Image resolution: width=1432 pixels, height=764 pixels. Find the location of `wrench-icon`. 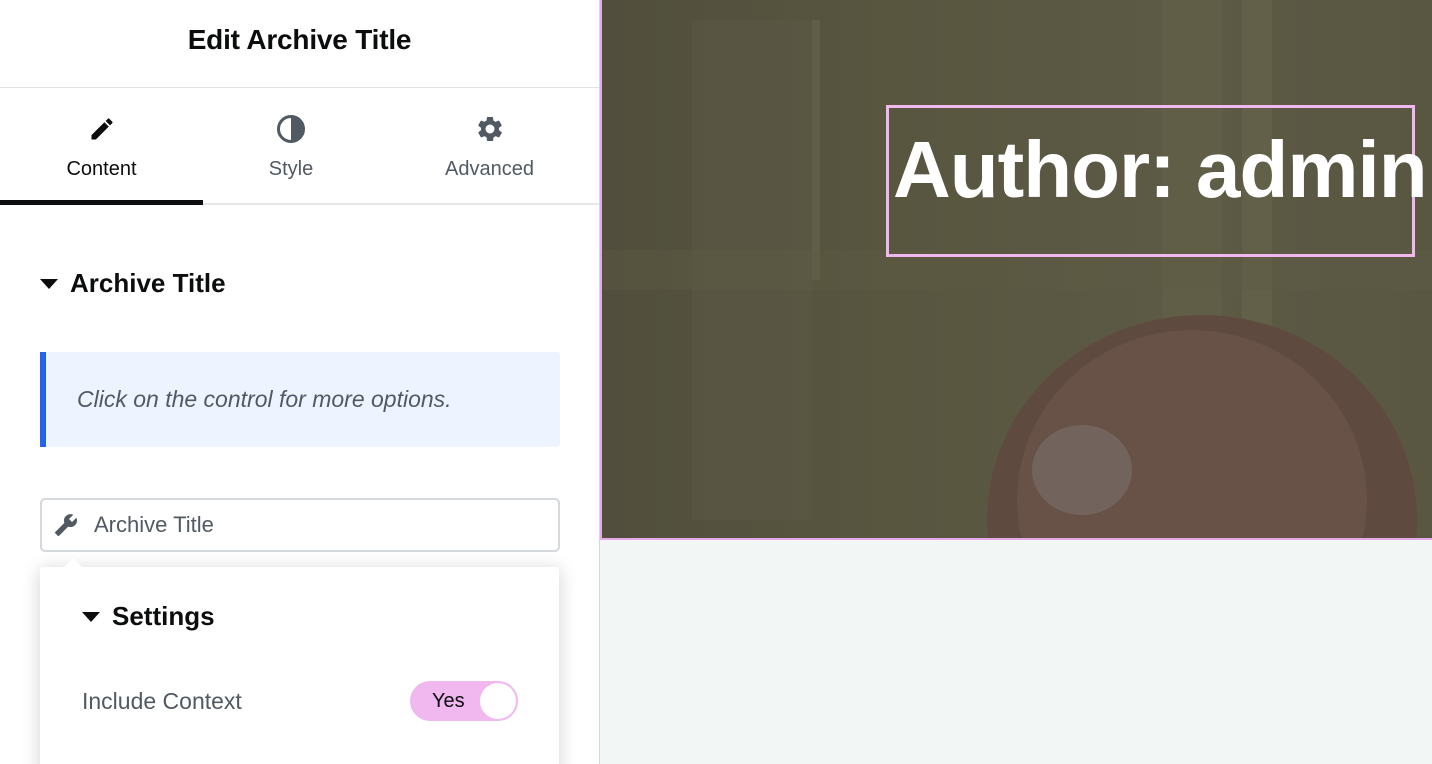

wrench-icon is located at coordinates (66, 525).